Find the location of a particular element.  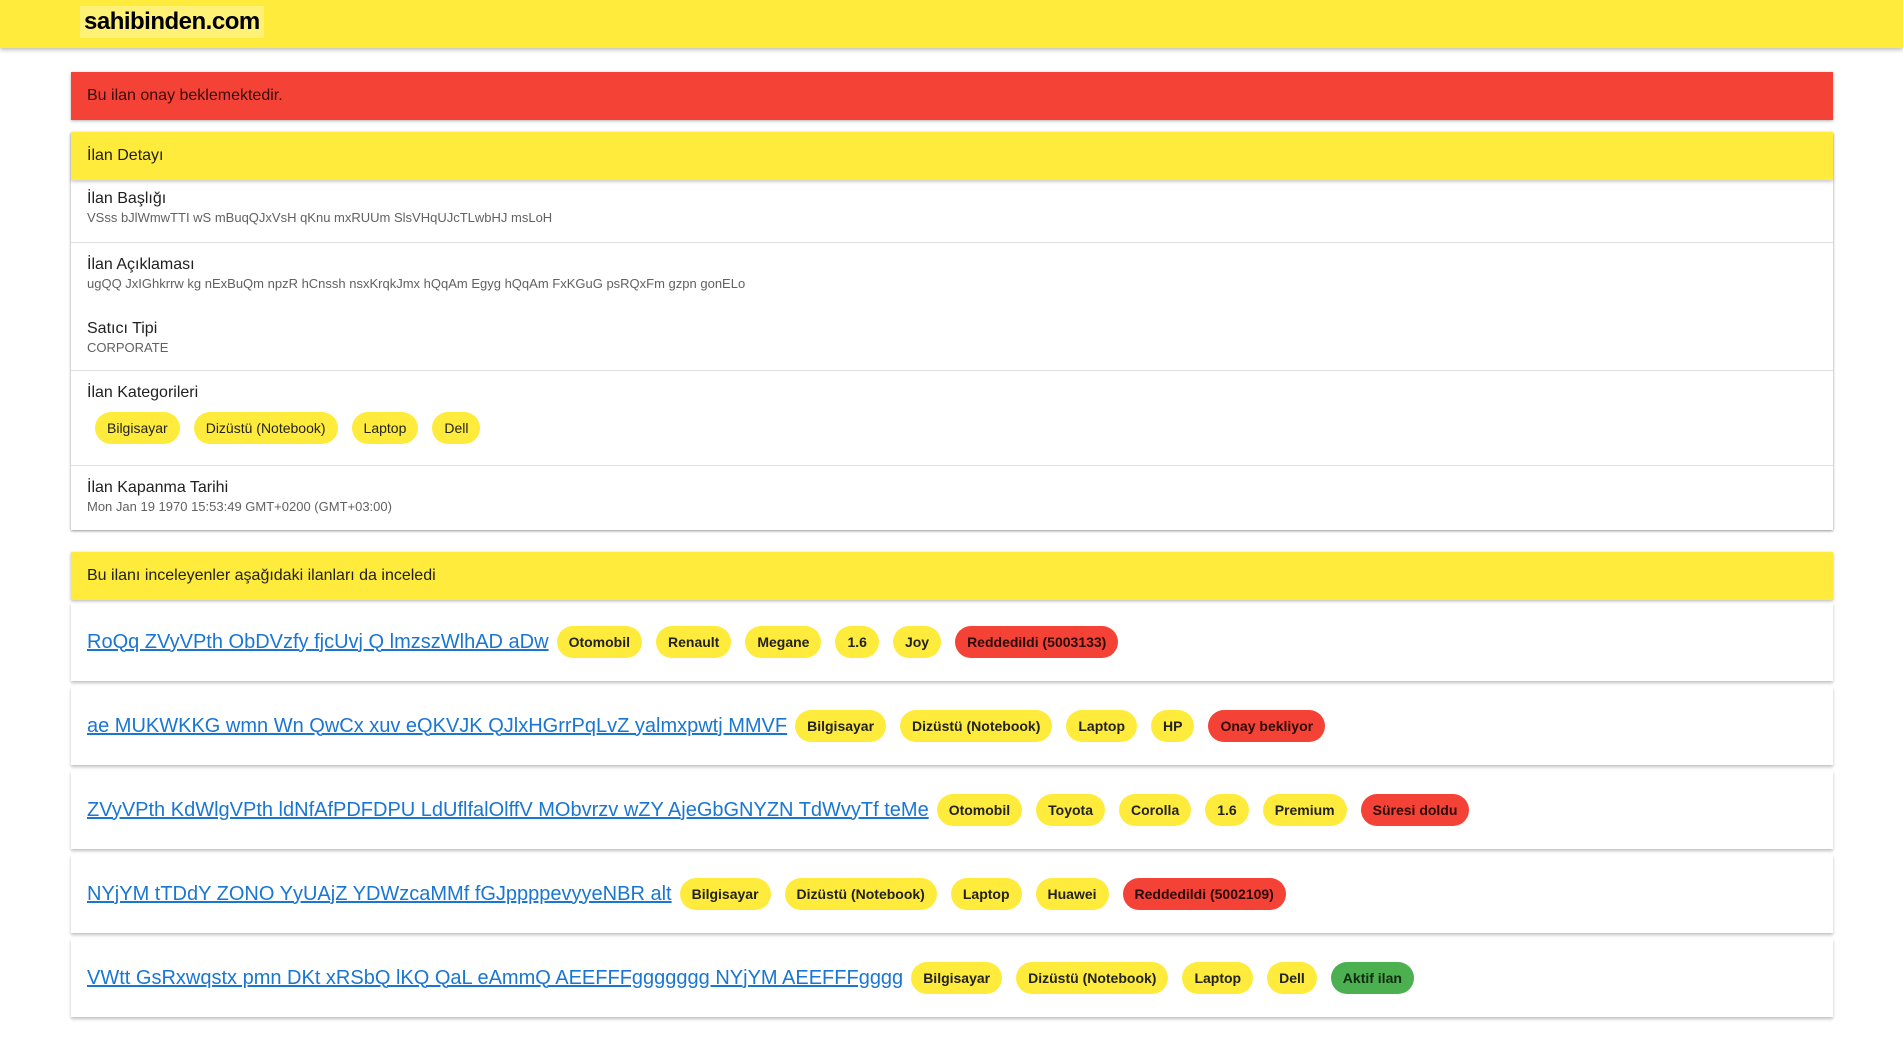

category-chip: Corolla is located at coordinates (1155, 810).